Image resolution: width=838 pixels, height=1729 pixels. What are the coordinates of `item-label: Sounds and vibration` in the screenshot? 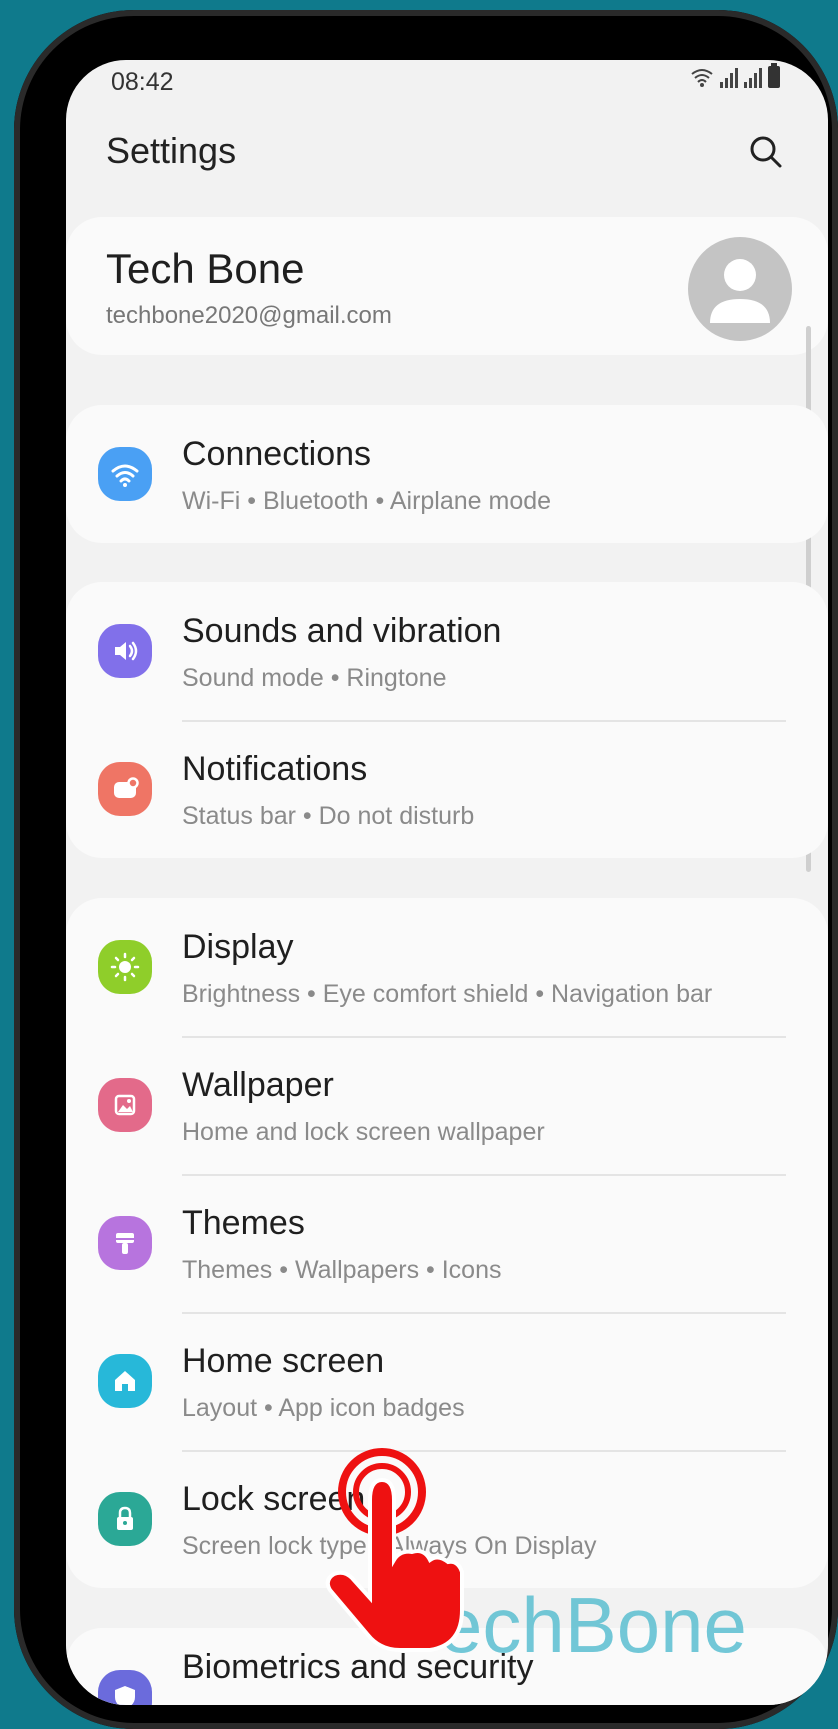 It's located at (342, 631).